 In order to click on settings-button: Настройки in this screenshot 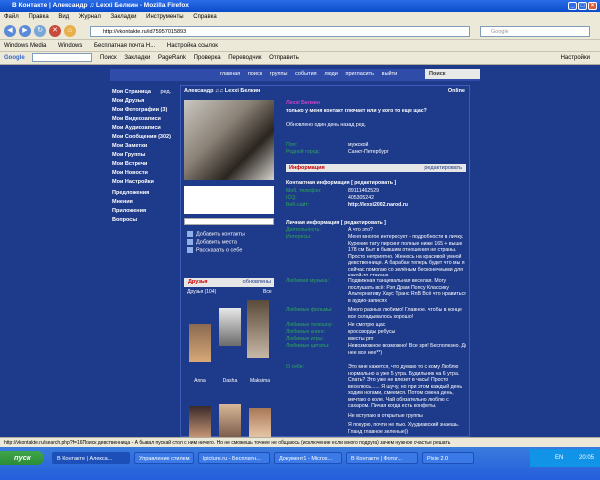, I will do `click(575, 58)`.